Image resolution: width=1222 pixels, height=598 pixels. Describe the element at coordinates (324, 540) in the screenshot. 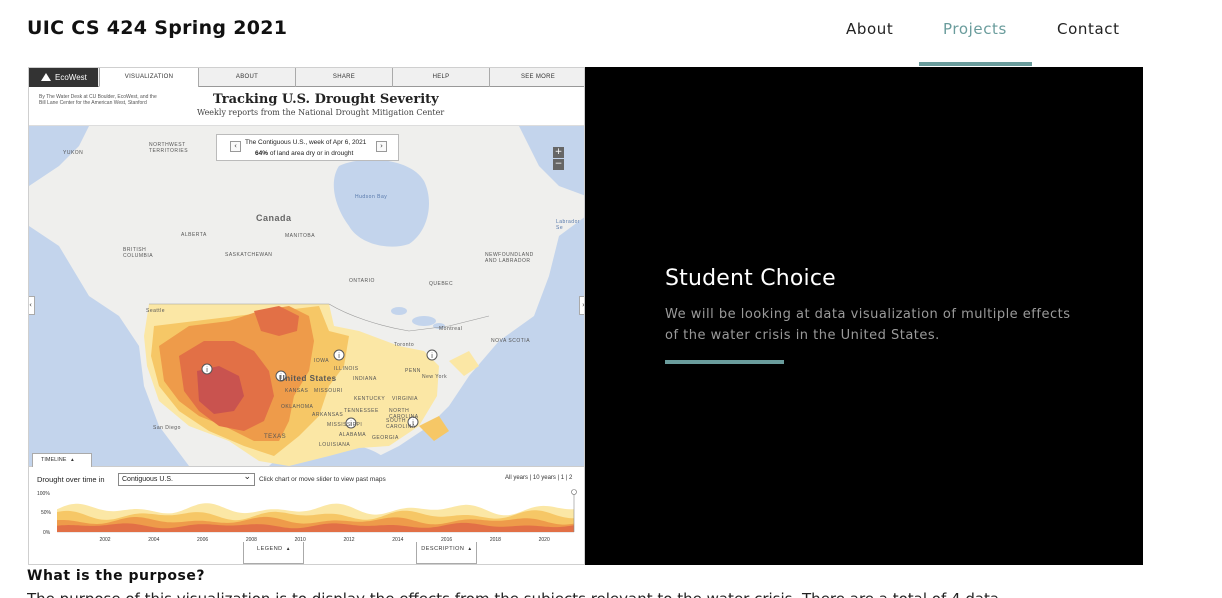

I see `timeline-x-axis: 2002 2004 2006 2008 2010 2012 2014 2016 2018 2020` at that location.